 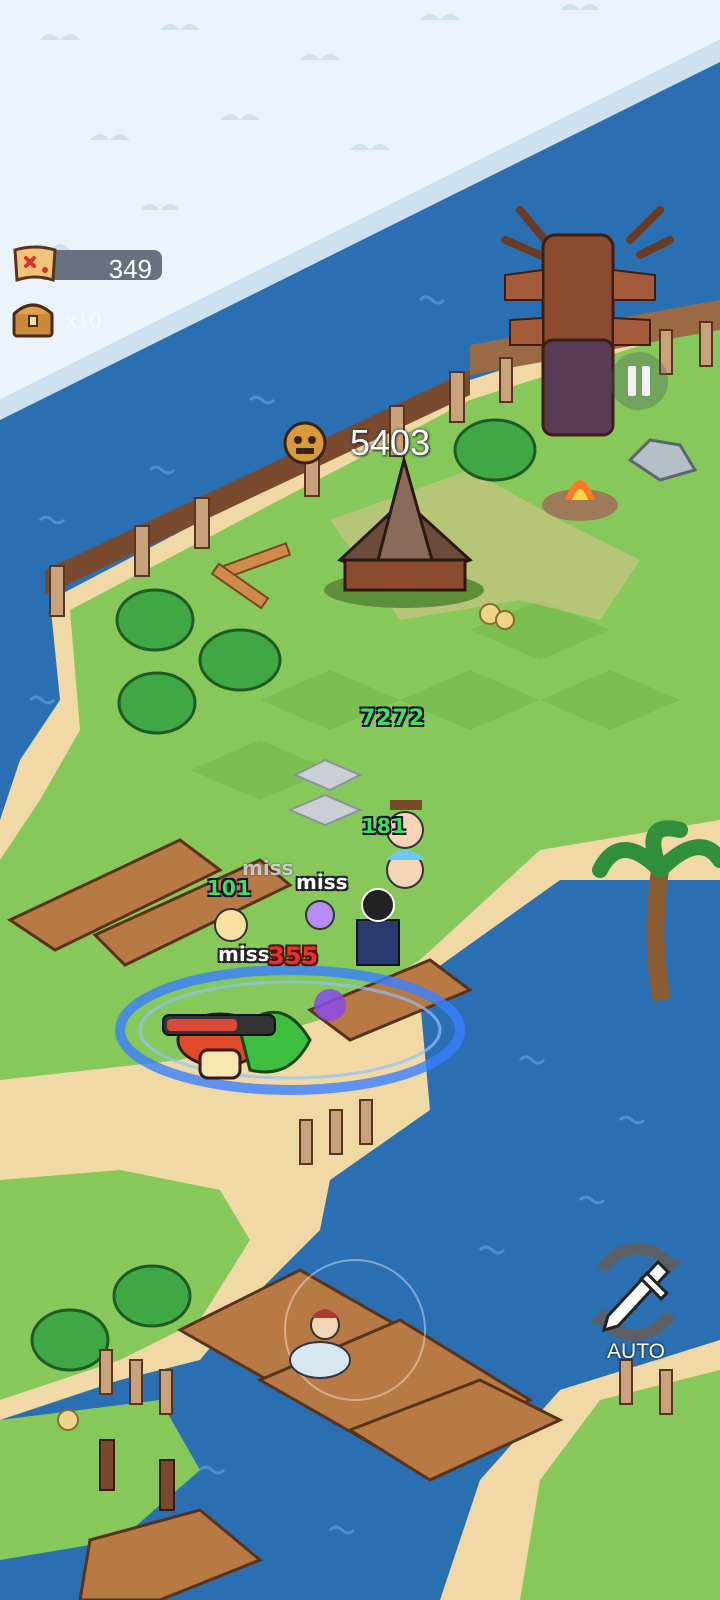 I want to click on auto-battle-button: AUTO, so click(x=636, y=1303).